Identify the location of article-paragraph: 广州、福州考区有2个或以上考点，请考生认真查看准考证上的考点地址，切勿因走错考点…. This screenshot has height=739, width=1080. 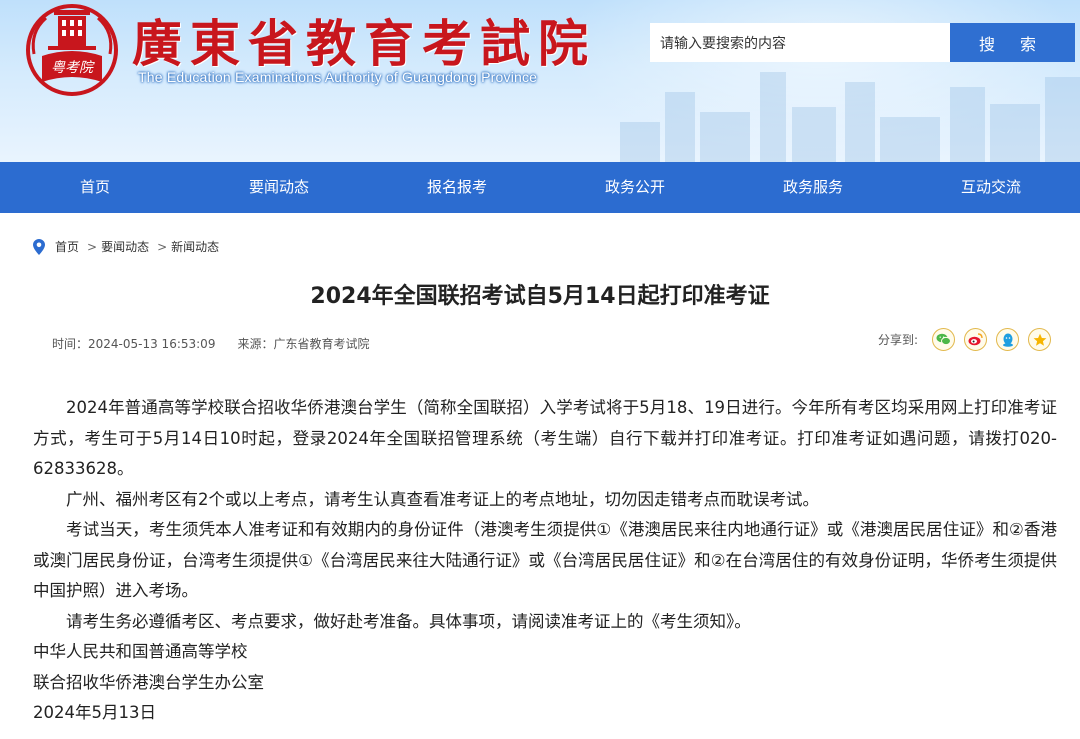
(442, 499).